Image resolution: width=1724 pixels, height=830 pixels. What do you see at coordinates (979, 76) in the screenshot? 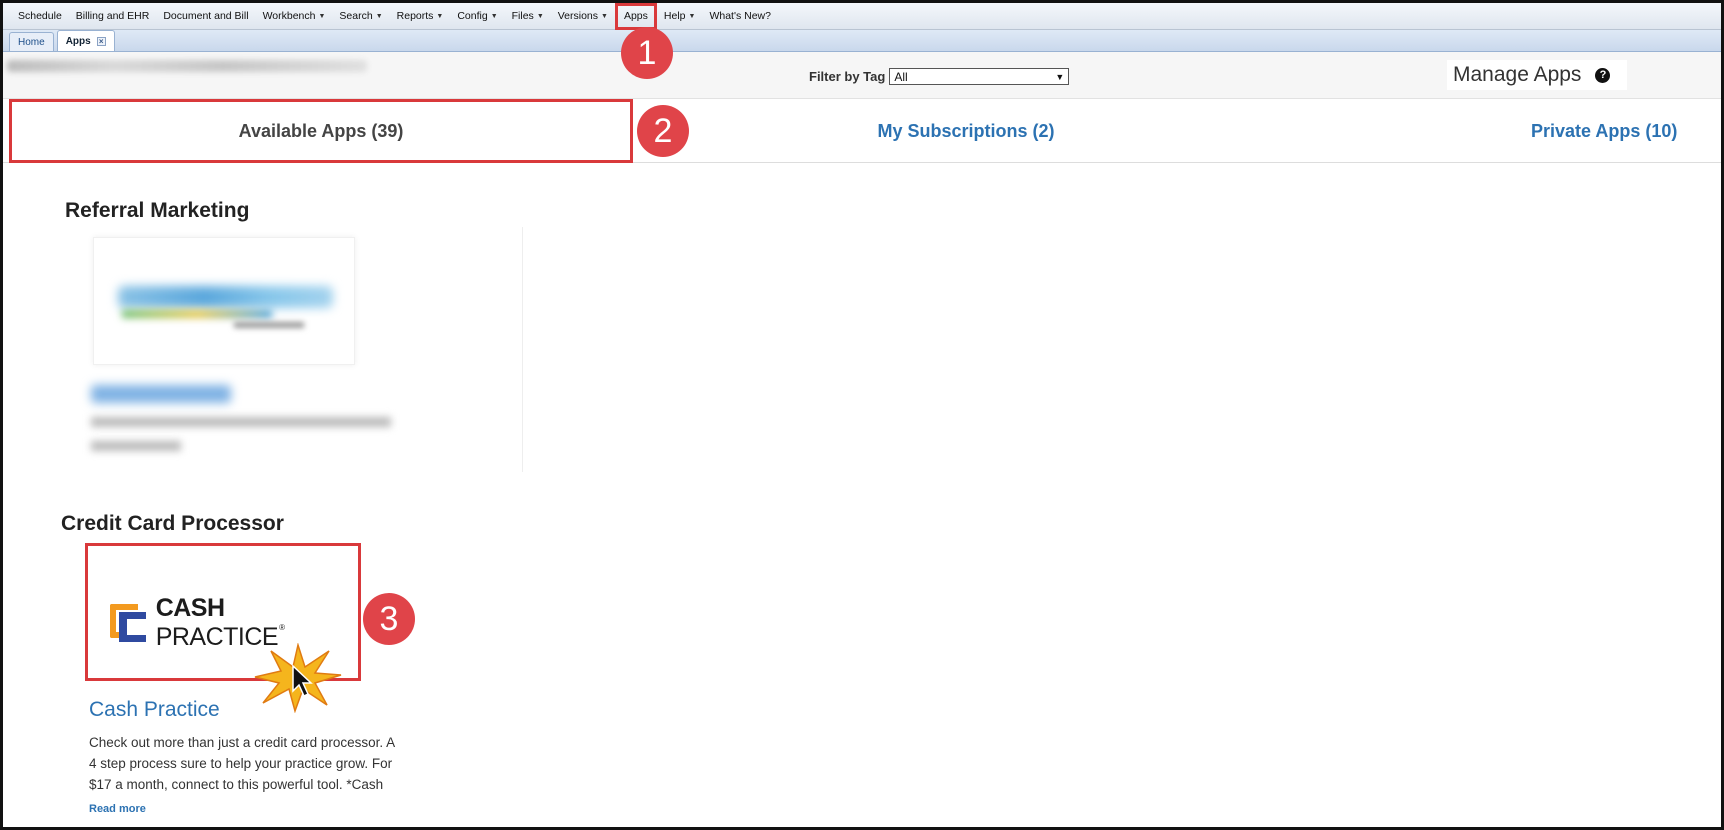
I see `tag-filter-select: All ▼` at bounding box center [979, 76].